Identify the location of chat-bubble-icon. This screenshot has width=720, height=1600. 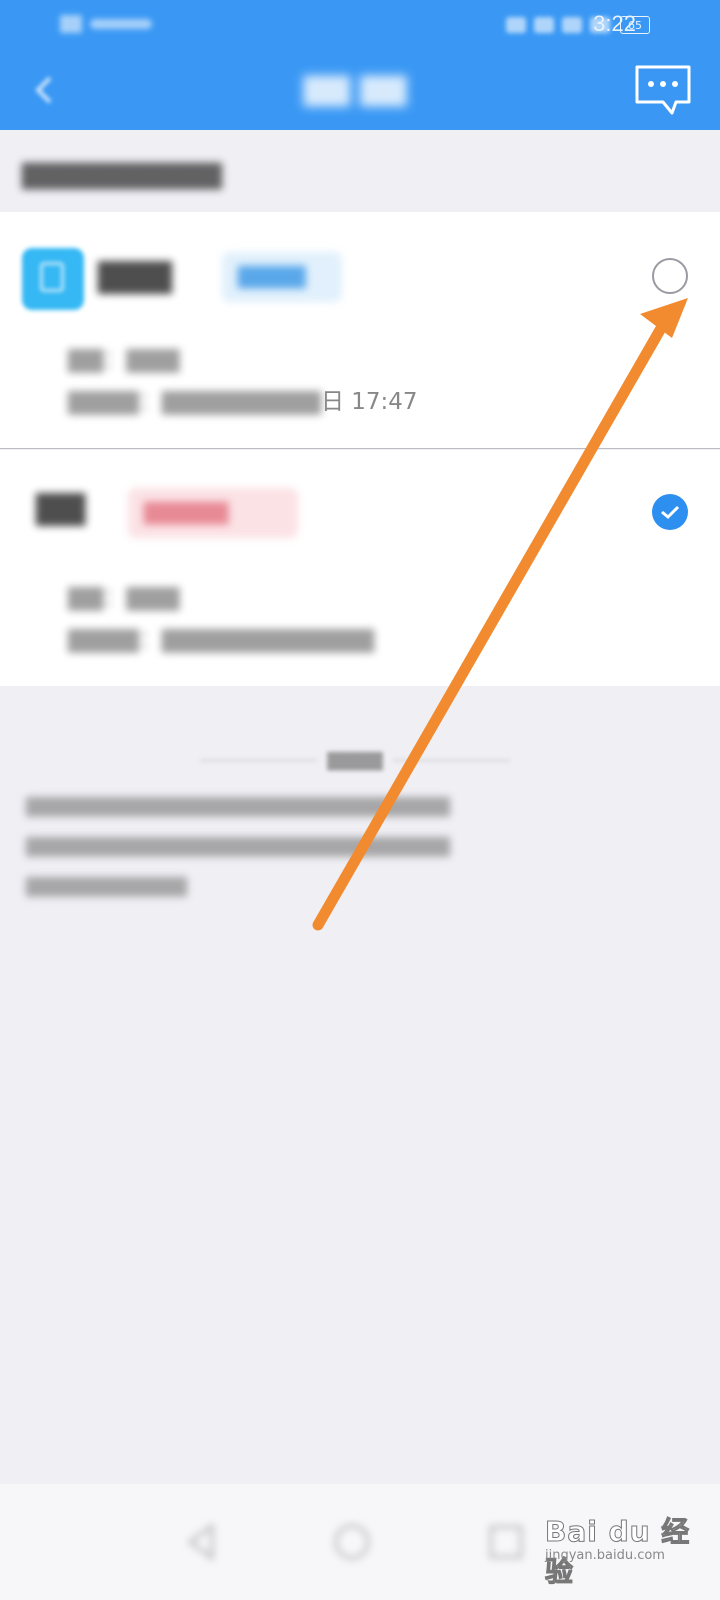
(663, 91).